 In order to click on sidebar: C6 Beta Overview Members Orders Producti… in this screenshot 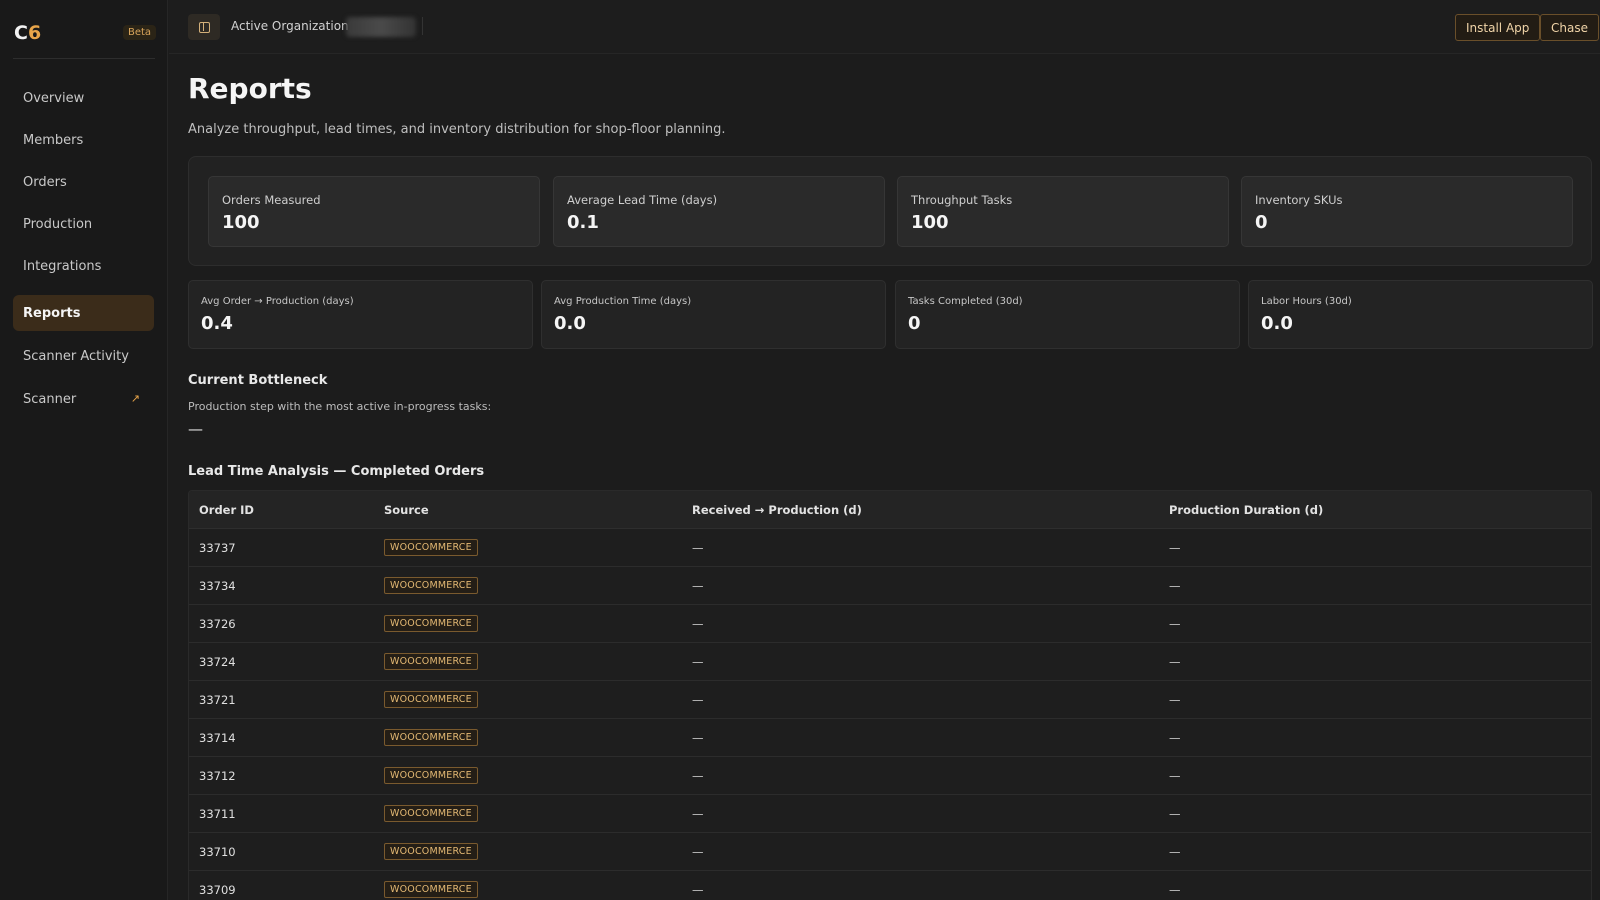, I will do `click(84, 450)`.